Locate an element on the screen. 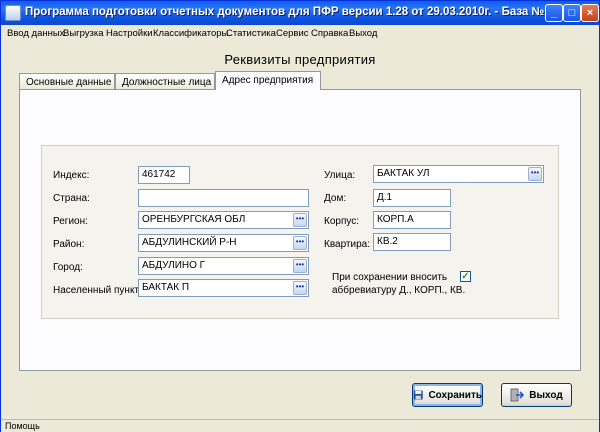  city-field: АБДУЛИНО Г is located at coordinates (223, 266).